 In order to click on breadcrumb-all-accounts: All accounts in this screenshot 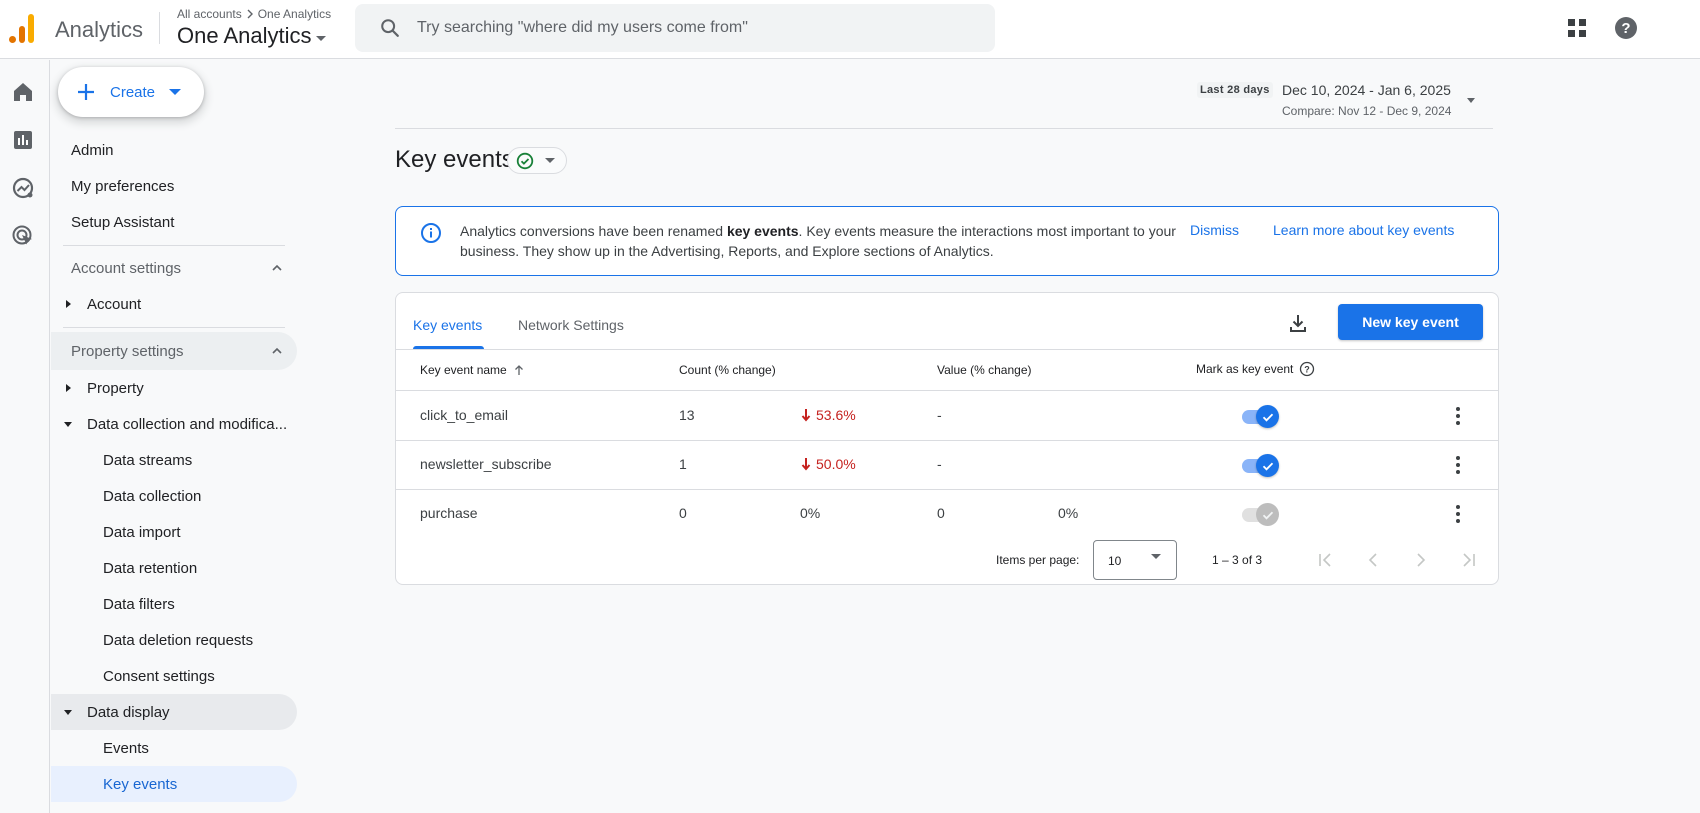, I will do `click(209, 14)`.